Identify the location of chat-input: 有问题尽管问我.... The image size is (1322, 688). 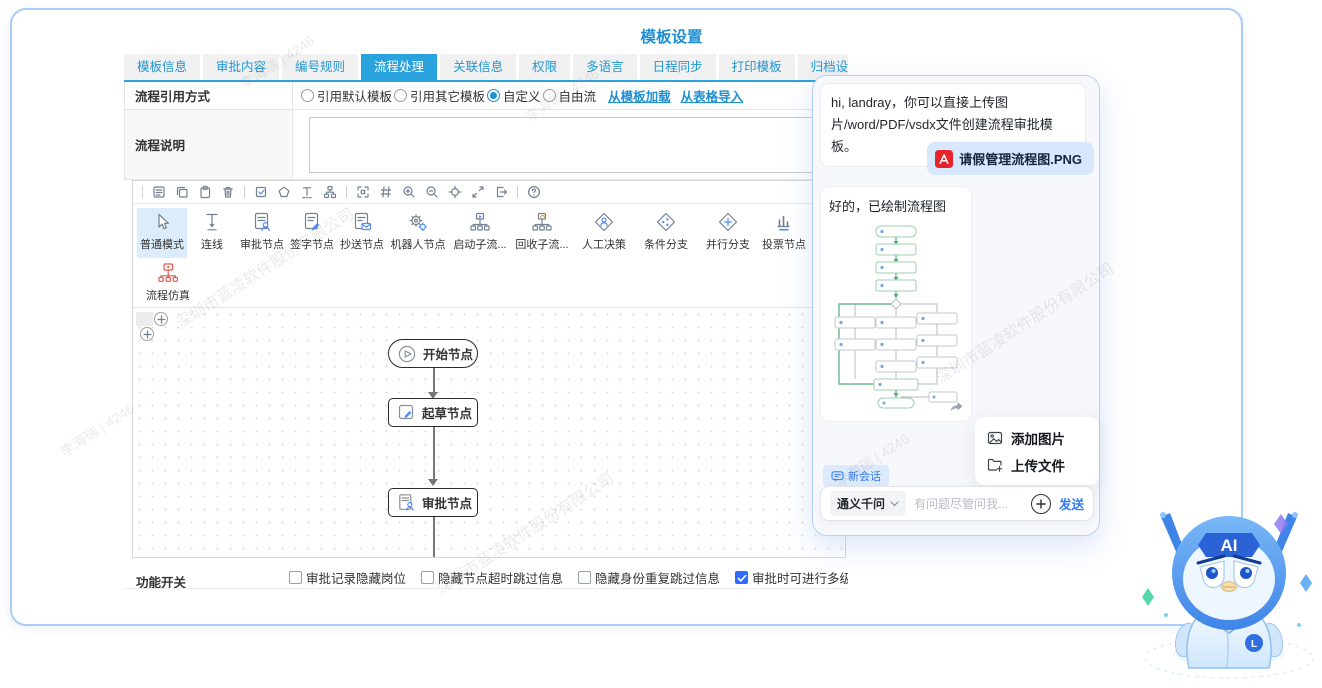
(968, 503).